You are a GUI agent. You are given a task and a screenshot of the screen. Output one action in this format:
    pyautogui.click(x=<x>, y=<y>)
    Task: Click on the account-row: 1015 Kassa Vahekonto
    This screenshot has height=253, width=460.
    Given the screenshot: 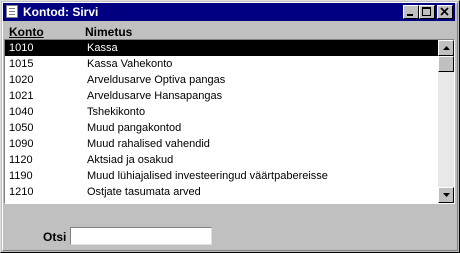 What is the action you would take?
    pyautogui.click(x=221, y=64)
    